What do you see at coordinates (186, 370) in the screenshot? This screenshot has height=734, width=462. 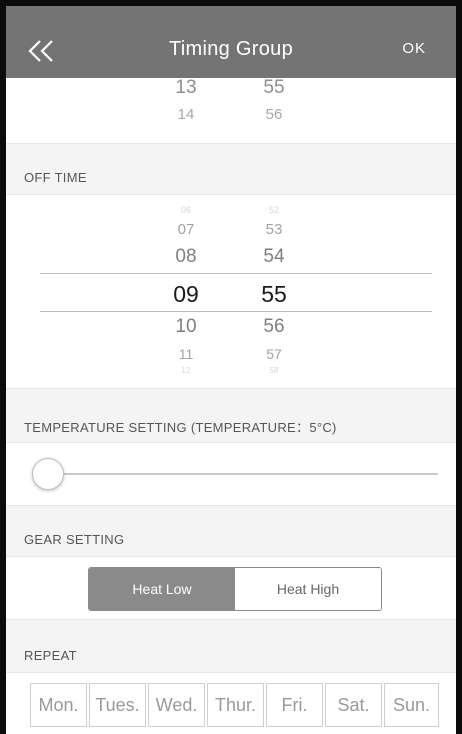 I see `picker-hour-item: 12` at bounding box center [186, 370].